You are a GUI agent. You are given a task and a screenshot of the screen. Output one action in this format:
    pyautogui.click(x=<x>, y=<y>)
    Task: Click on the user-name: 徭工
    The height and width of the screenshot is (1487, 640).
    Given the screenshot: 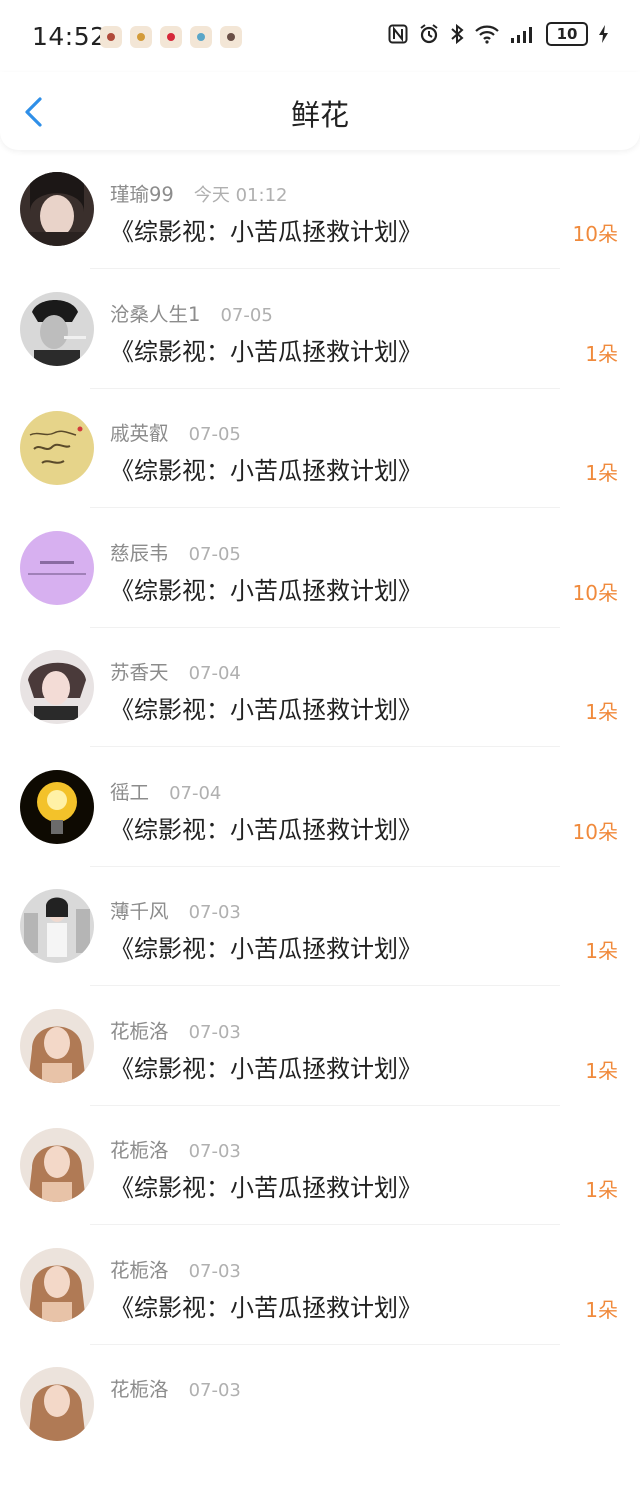 What is the action you would take?
    pyautogui.click(x=129, y=792)
    